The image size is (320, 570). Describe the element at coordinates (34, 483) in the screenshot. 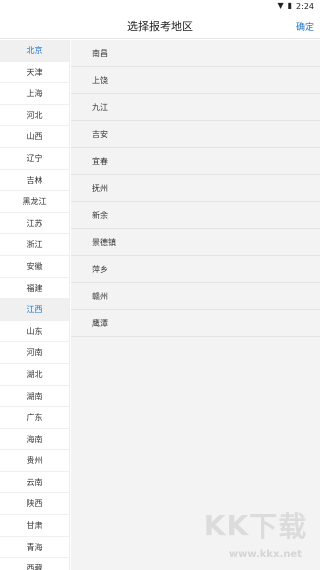

I see `province-item: 云南` at that location.